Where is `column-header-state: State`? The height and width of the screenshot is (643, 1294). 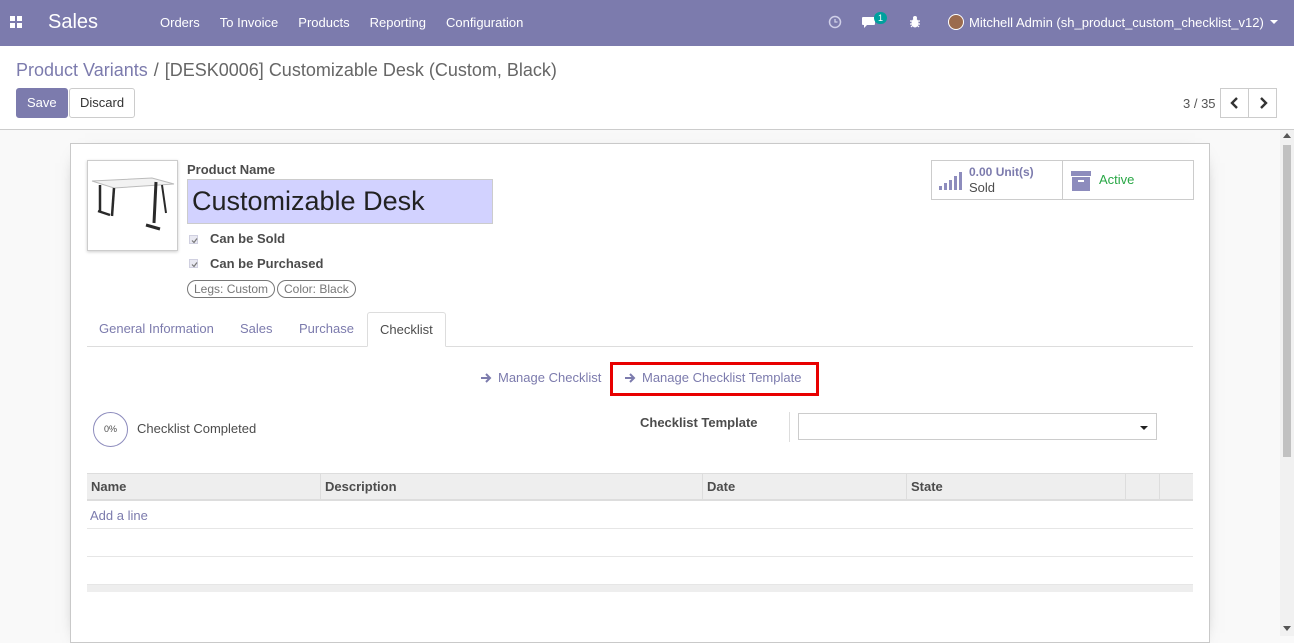 column-header-state: State is located at coordinates (1016, 487).